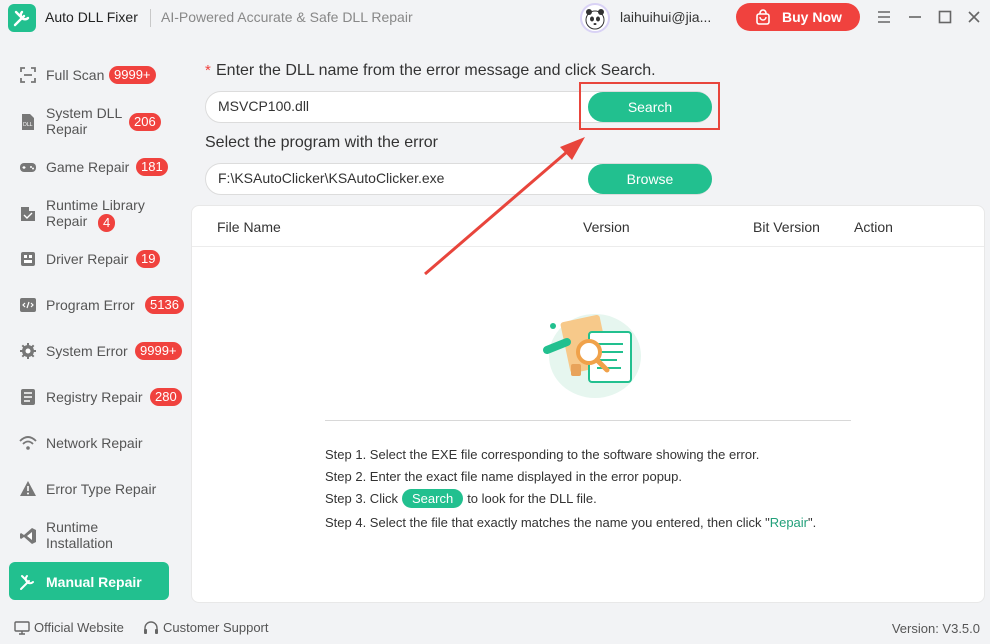 The image size is (990, 644). Describe the element at coordinates (28, 125) in the screenshot. I see `svg-text: DLL` at that location.